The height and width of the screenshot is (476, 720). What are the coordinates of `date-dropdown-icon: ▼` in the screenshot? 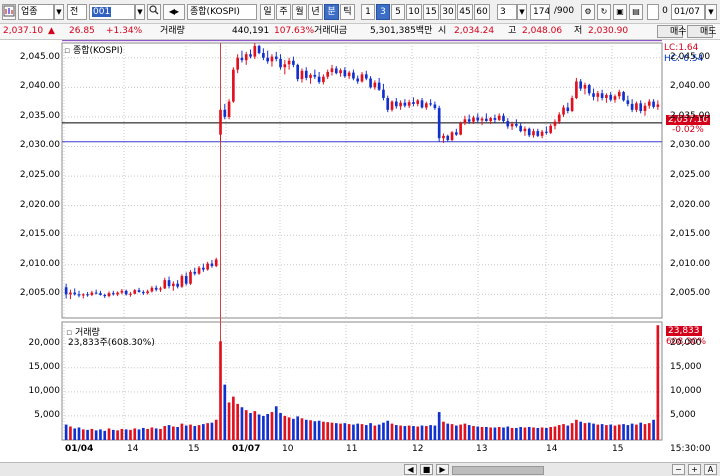 It's located at (711, 12).